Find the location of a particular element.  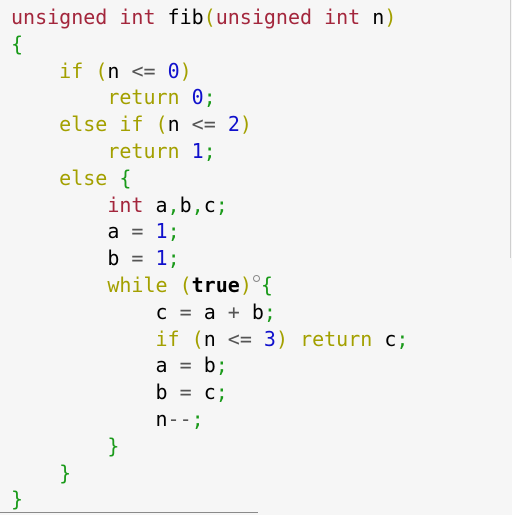

operator: + is located at coordinates (233, 311).